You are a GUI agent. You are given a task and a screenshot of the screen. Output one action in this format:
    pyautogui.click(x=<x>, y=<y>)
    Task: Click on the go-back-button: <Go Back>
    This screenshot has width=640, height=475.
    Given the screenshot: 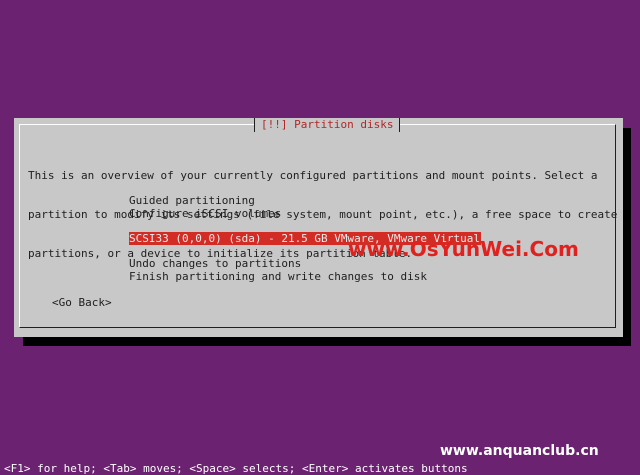 What is the action you would take?
    pyautogui.click(x=82, y=302)
    